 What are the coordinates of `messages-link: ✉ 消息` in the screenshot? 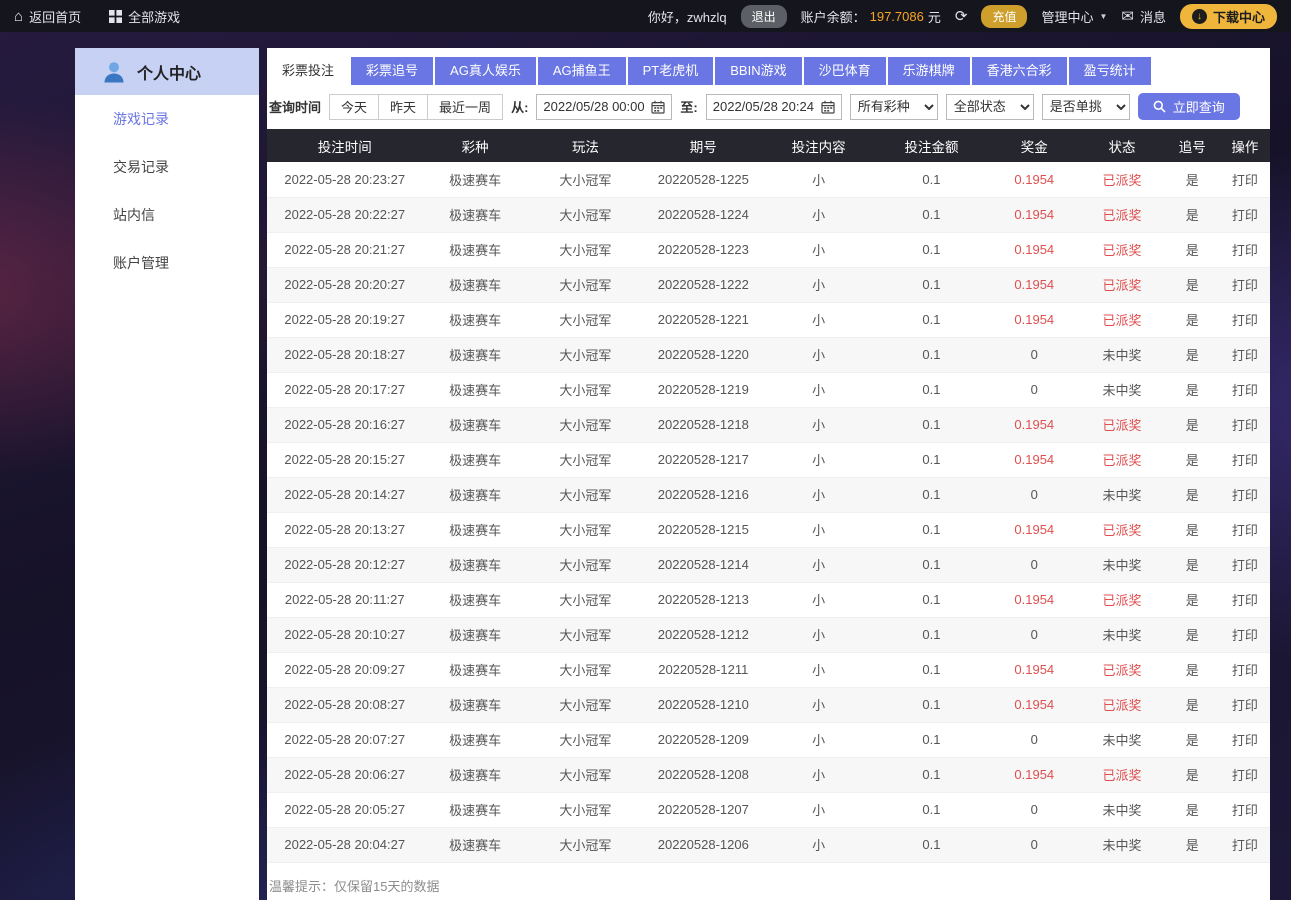 It's located at (1143, 16).